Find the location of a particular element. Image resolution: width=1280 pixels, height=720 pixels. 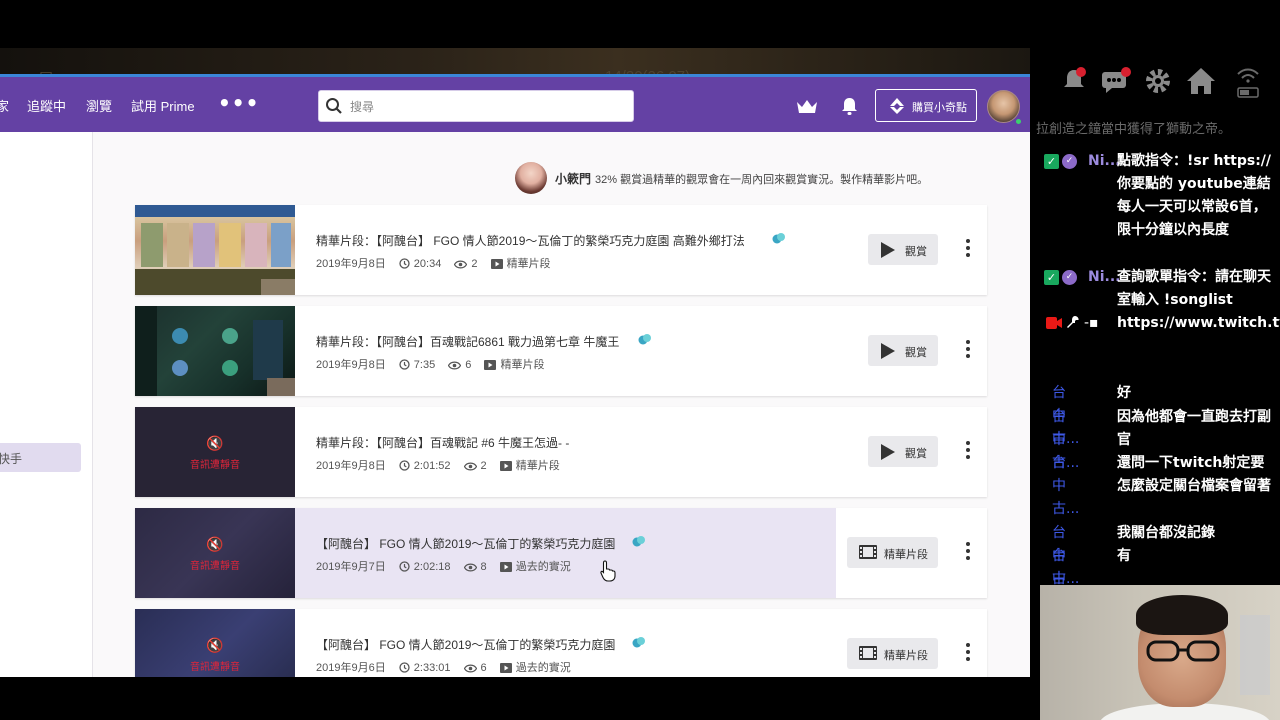

nav-following: 追蹤中 is located at coordinates (46, 105).